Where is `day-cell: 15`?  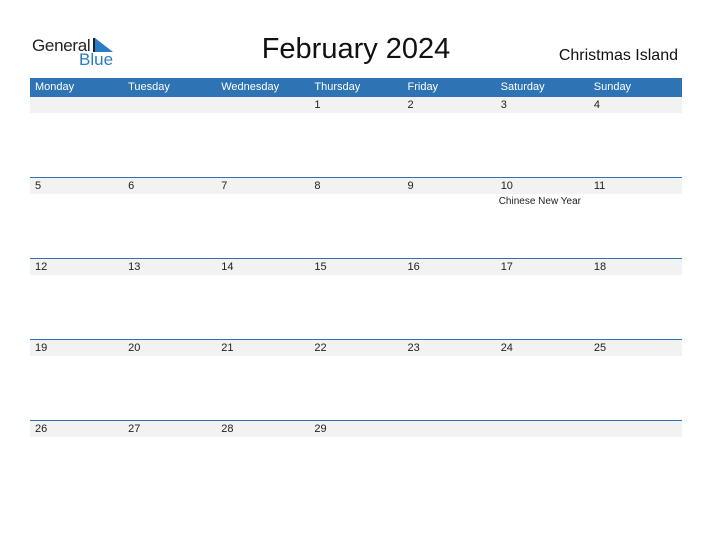
day-cell: 15 is located at coordinates (355, 299).